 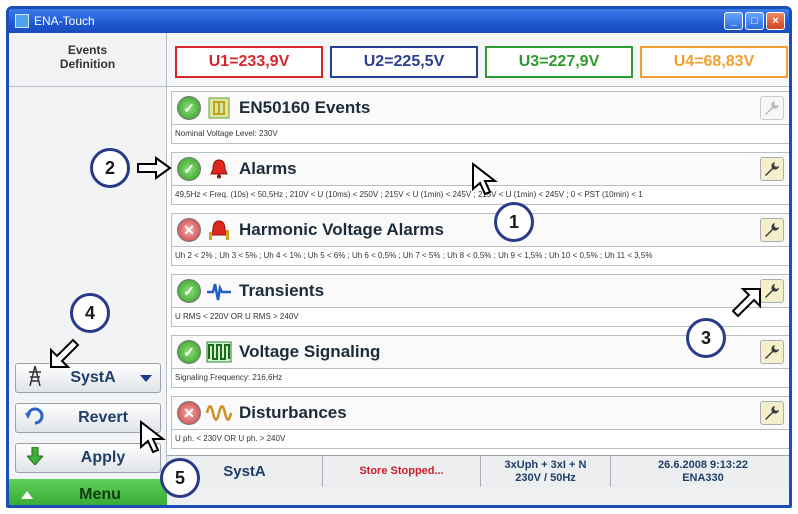 What do you see at coordinates (219, 169) in the screenshot?
I see `bell-icon` at bounding box center [219, 169].